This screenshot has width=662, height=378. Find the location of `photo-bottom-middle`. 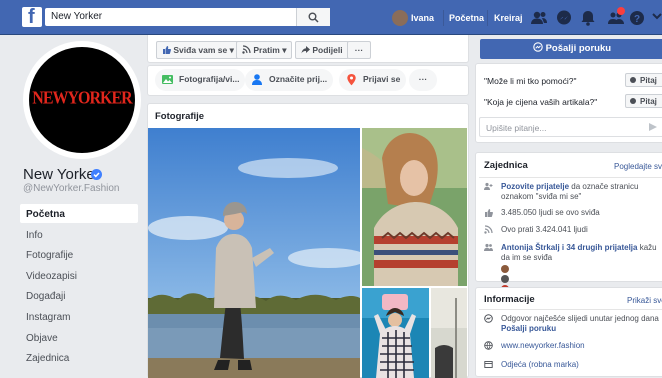

photo-bottom-middle is located at coordinates (395, 333).